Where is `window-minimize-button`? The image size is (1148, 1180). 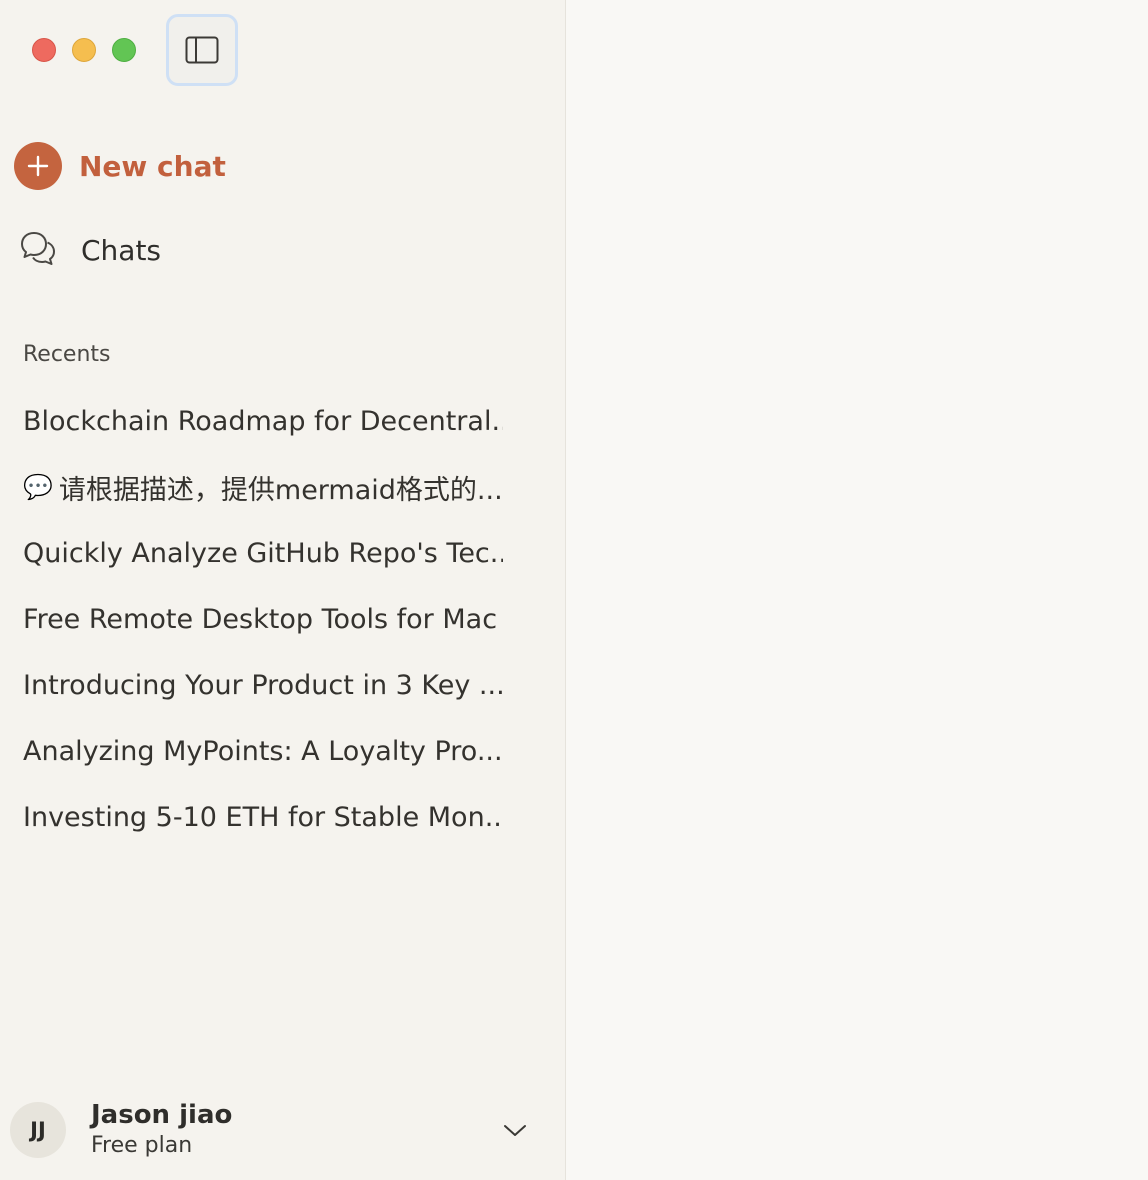
window-minimize-button is located at coordinates (84, 50).